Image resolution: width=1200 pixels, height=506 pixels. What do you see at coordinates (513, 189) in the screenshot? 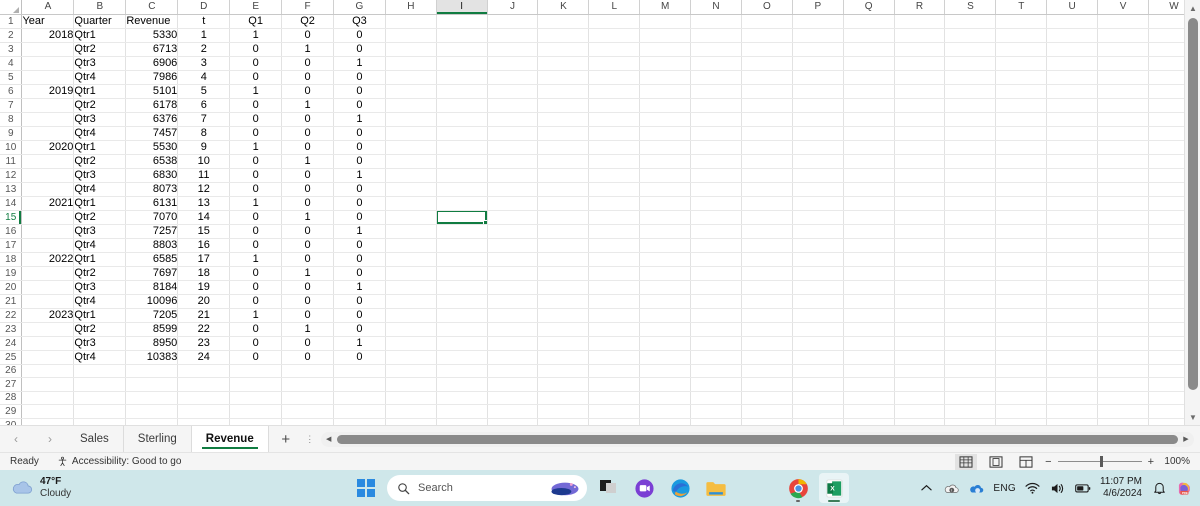
I see `cell-J13` at bounding box center [513, 189].